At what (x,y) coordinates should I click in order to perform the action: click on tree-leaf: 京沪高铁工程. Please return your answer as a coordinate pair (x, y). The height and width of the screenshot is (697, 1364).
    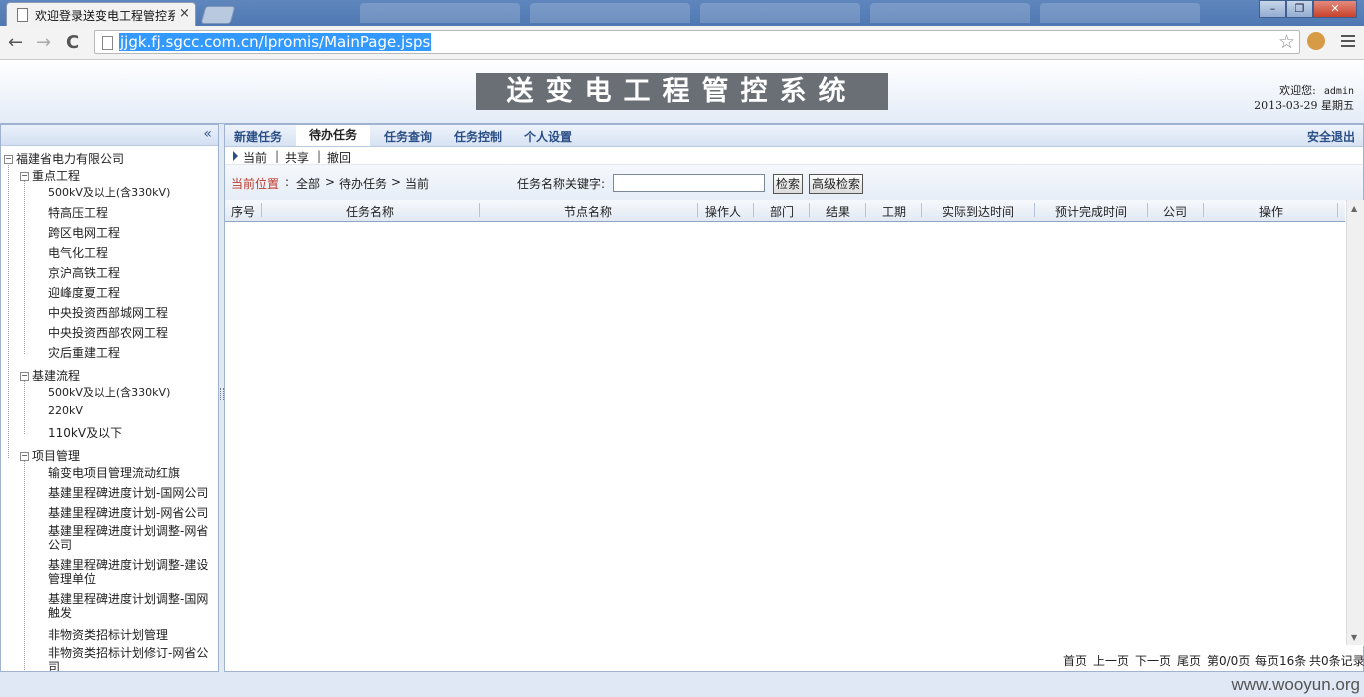
    Looking at the image, I should click on (84, 272).